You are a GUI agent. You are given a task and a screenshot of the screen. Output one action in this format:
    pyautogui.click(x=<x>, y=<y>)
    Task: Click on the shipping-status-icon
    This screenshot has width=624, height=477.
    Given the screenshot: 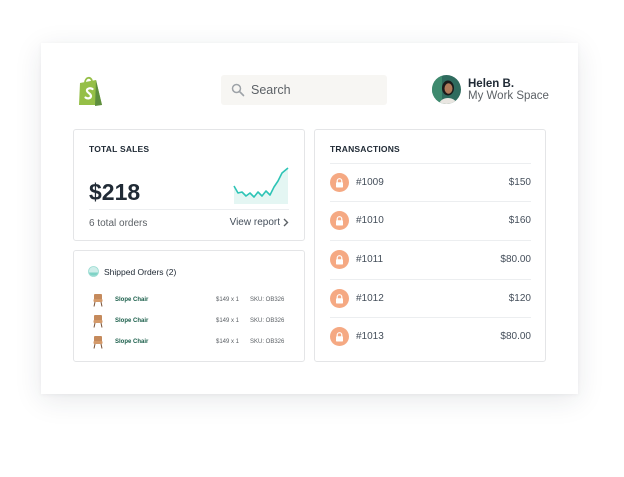 What is the action you would take?
    pyautogui.click(x=93, y=271)
    